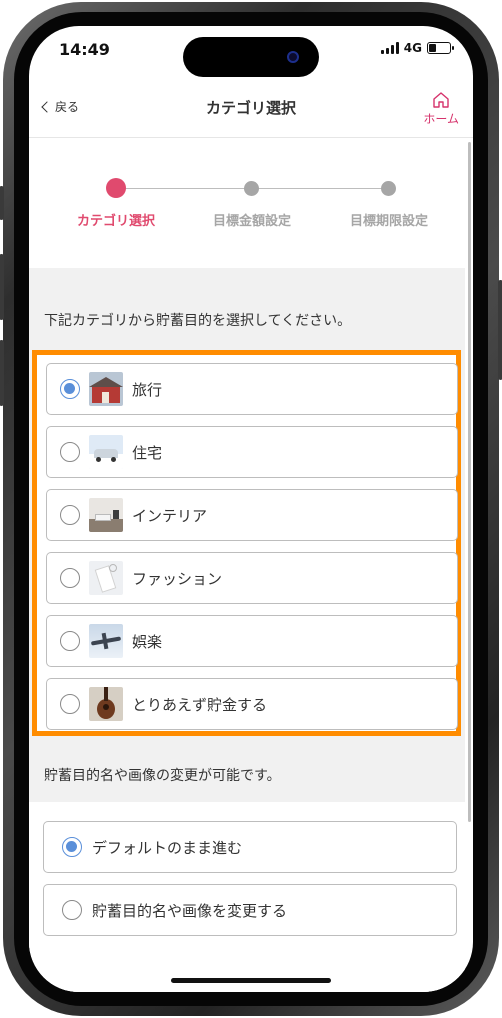  Describe the element at coordinates (2, 287) in the screenshot. I see `volume-up-button` at that location.